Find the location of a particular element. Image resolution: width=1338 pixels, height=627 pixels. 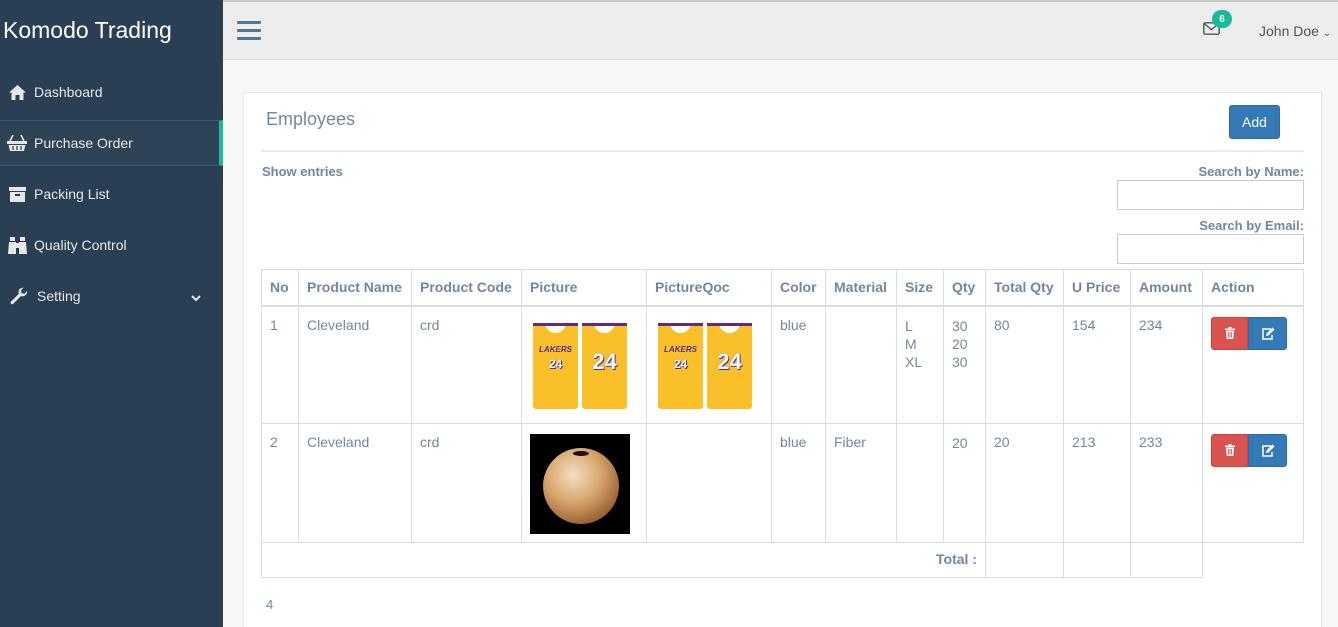

cell-picture-qoc: LAKERS 24 24 is located at coordinates (709, 364).